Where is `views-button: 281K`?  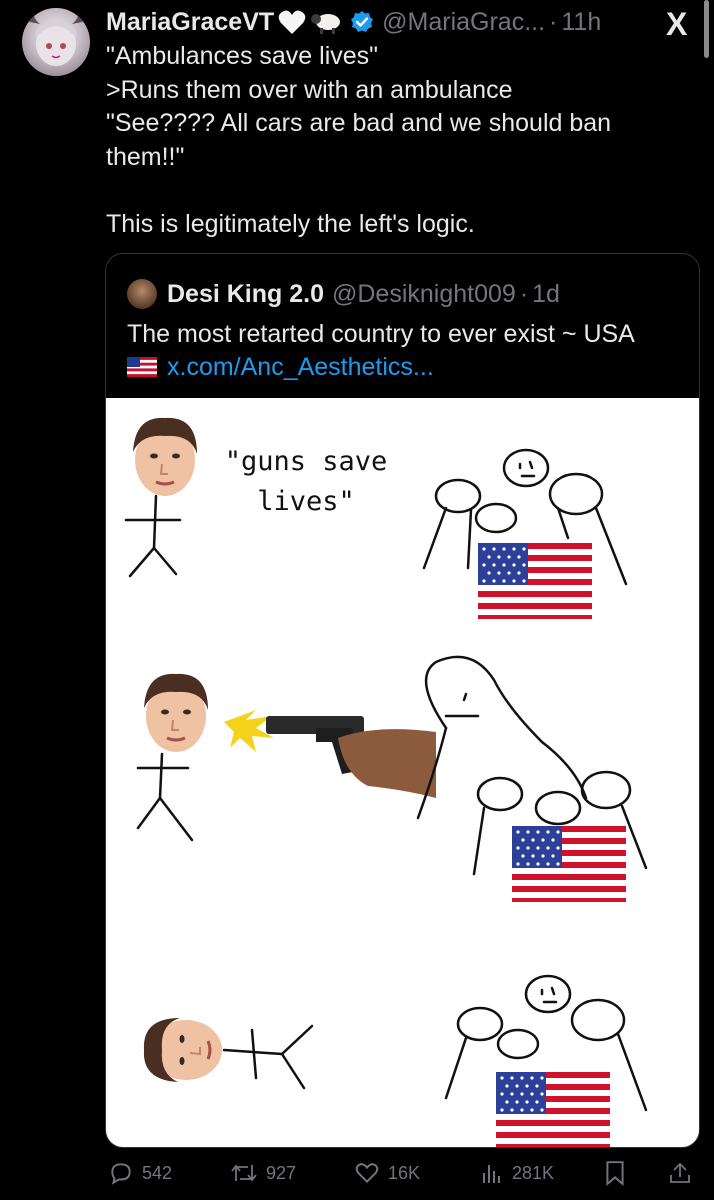
views-button: 281K is located at coordinates (517, 1173).